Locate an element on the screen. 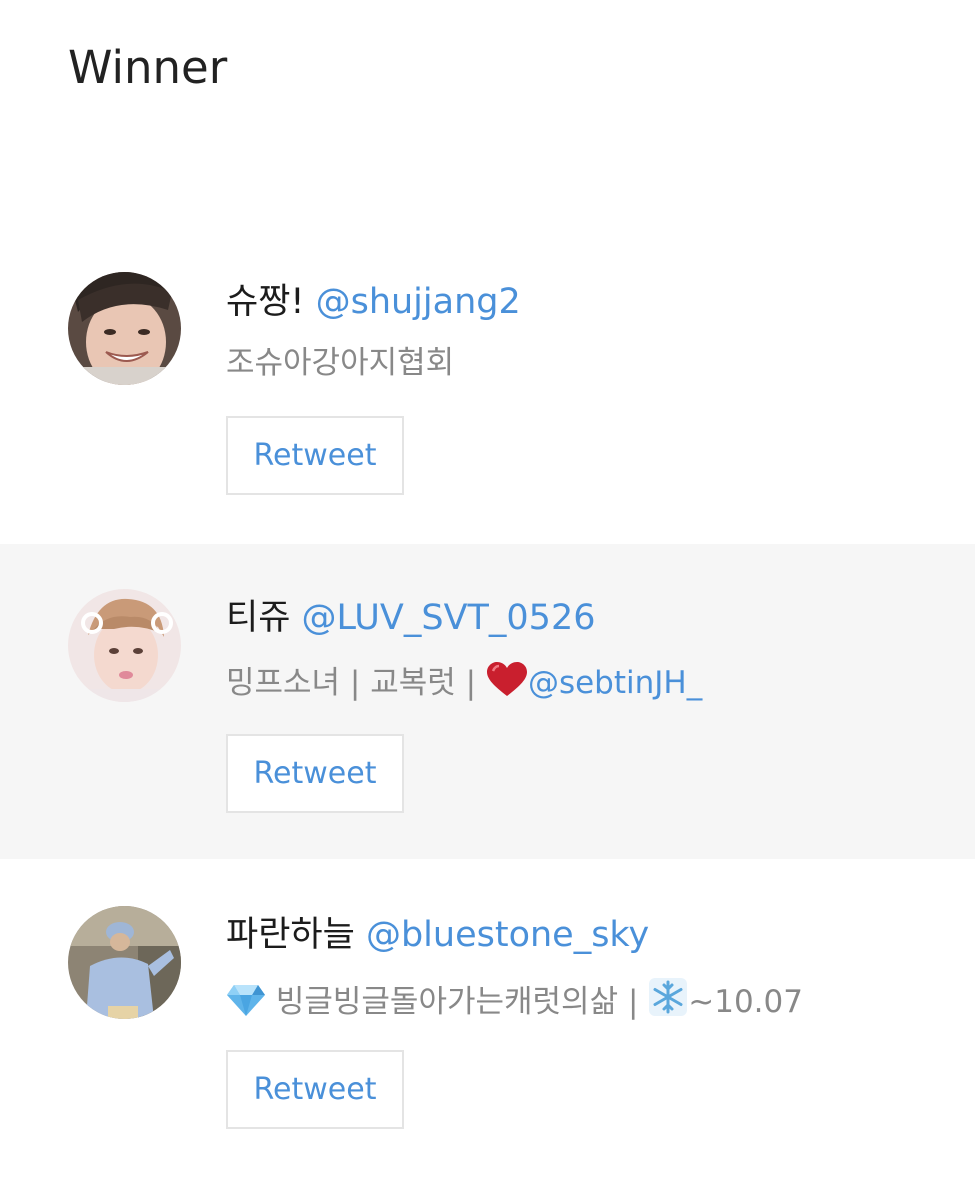 The width and height of the screenshot is (975, 1200). user-bio: 밍프소녀 | 교복럿 | @sebtinJH_ is located at coordinates (464, 683).